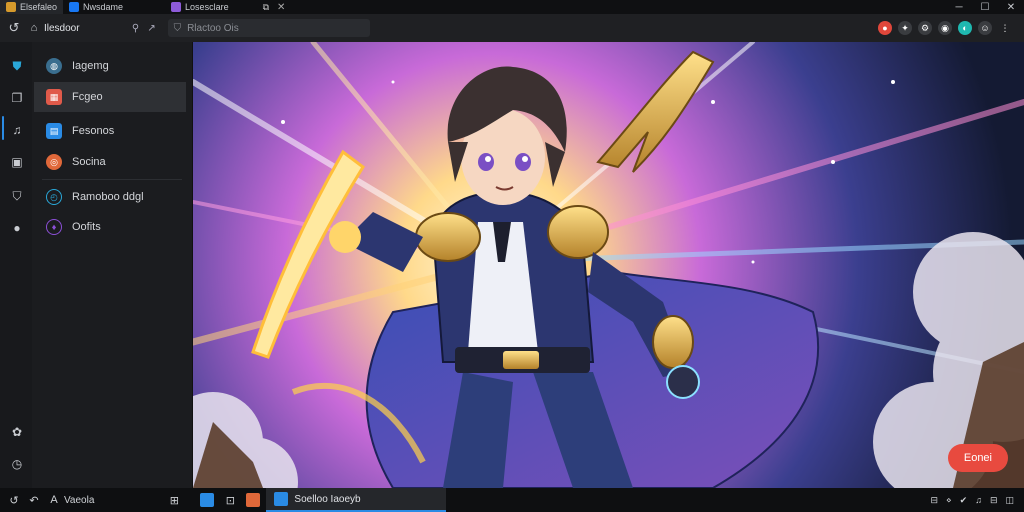 This screenshot has width=1024, height=512. Describe the element at coordinates (512, 7) in the screenshot. I see `title-bar: Elsefaleo Nwsdame Losesclare ⧉ ✕ ─ ☐ ✕` at that location.